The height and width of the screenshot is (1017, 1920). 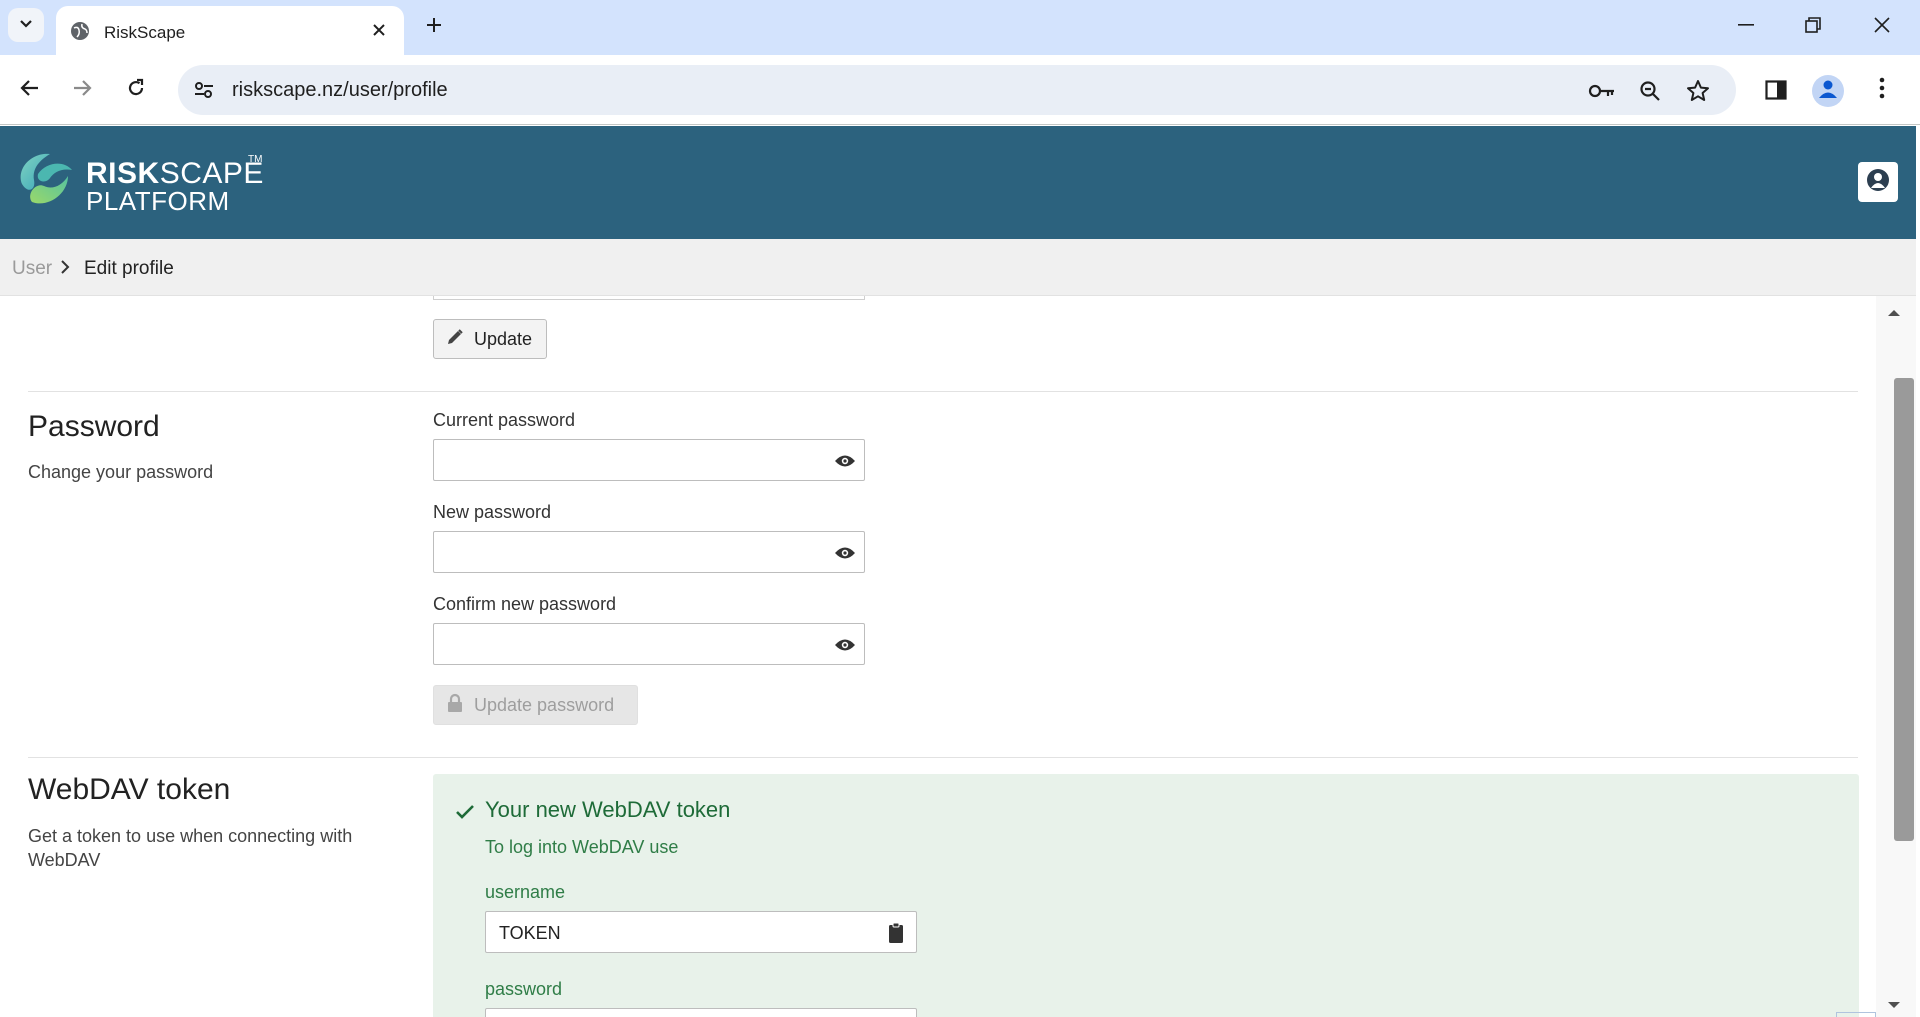 I want to click on new-password-label: New password, so click(x=492, y=512).